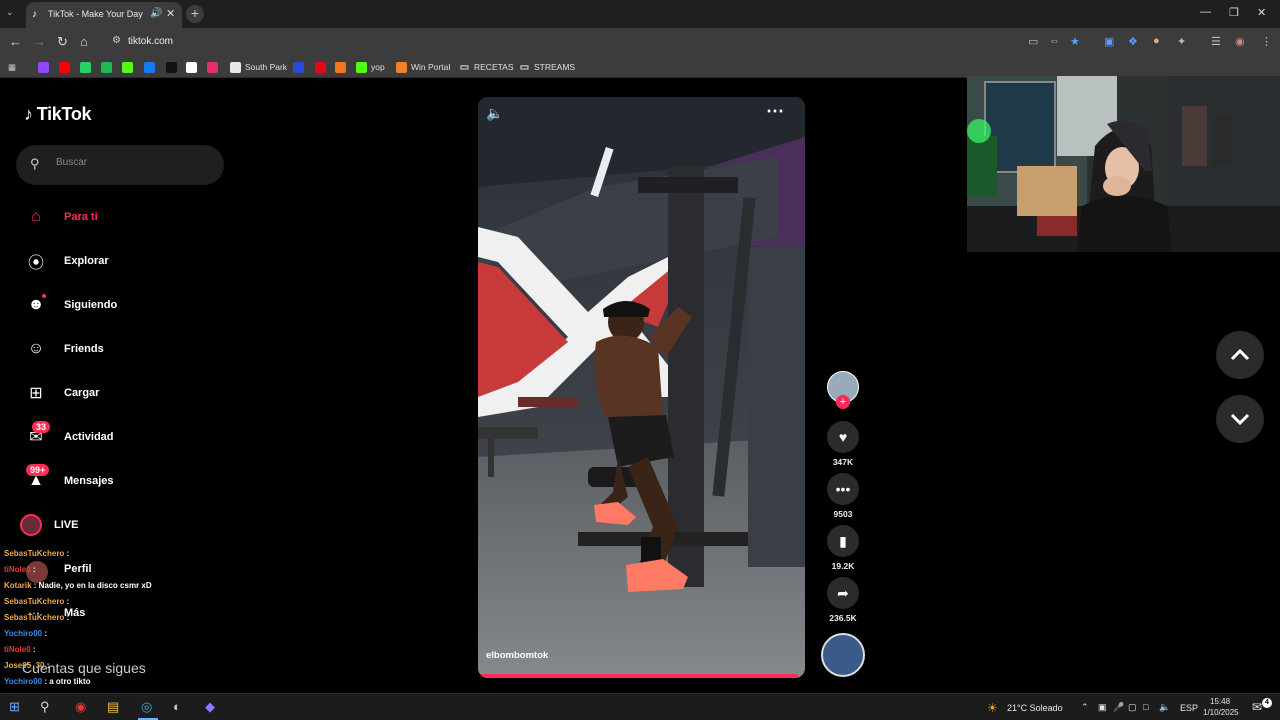 Image resolution: width=1280 pixels, height=720 pixels. What do you see at coordinates (95, 14) in the screenshot?
I see `tab-title: TikTok - Make Your Day` at bounding box center [95, 14].